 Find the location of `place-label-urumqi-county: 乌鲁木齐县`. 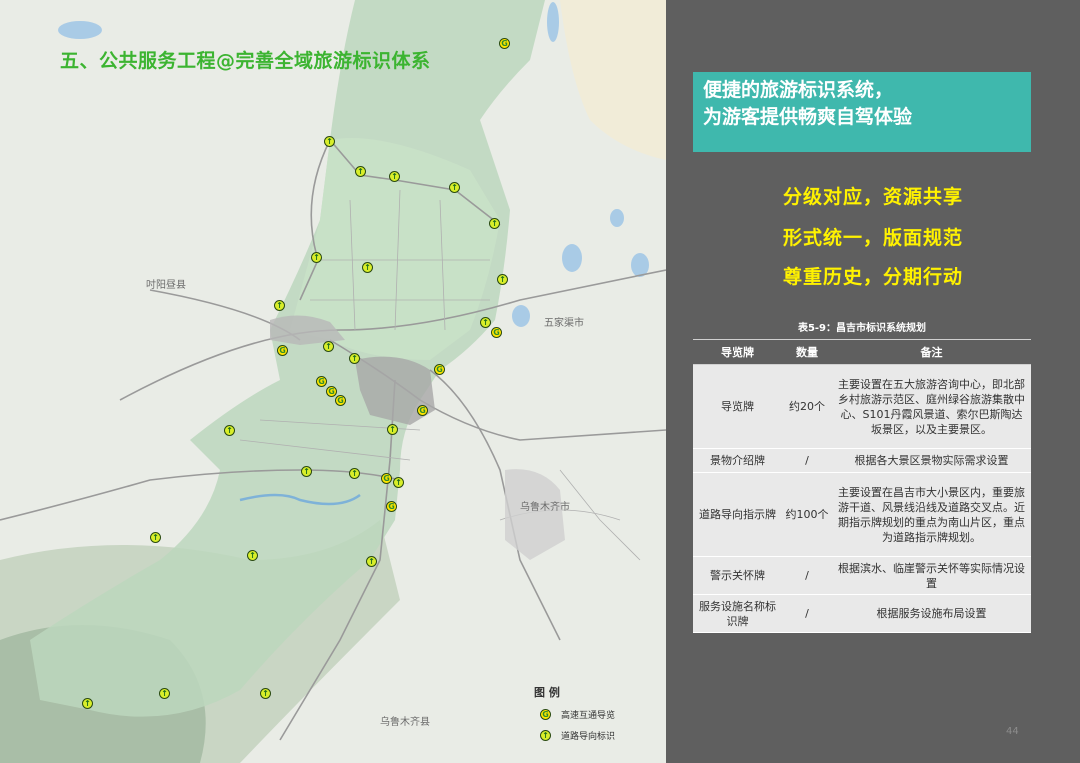

place-label-urumqi-county: 乌鲁木齐县 is located at coordinates (405, 722).